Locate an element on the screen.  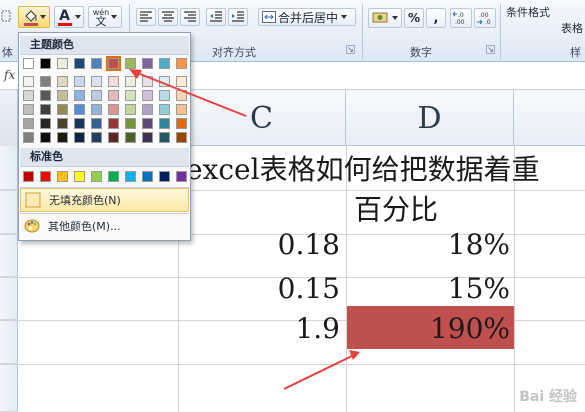
watermark: Bai 经验 is located at coordinates (548, 397).